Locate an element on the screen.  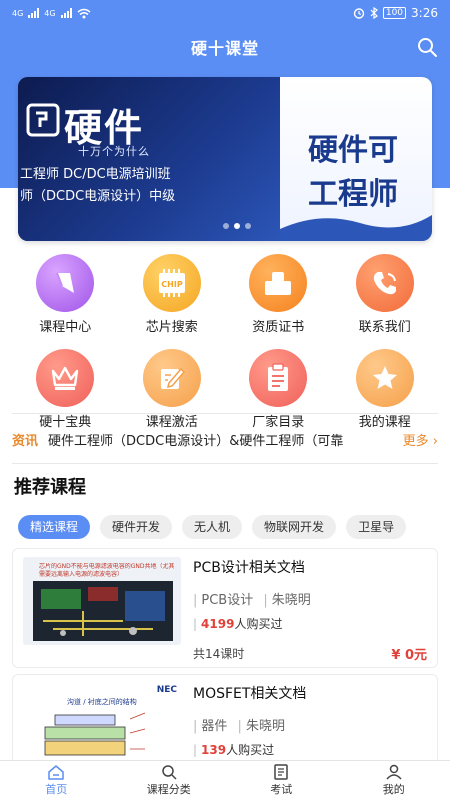
thumbnail-caption: 沟道 / 衬底之间的结构 is located at coordinates (102, 702).